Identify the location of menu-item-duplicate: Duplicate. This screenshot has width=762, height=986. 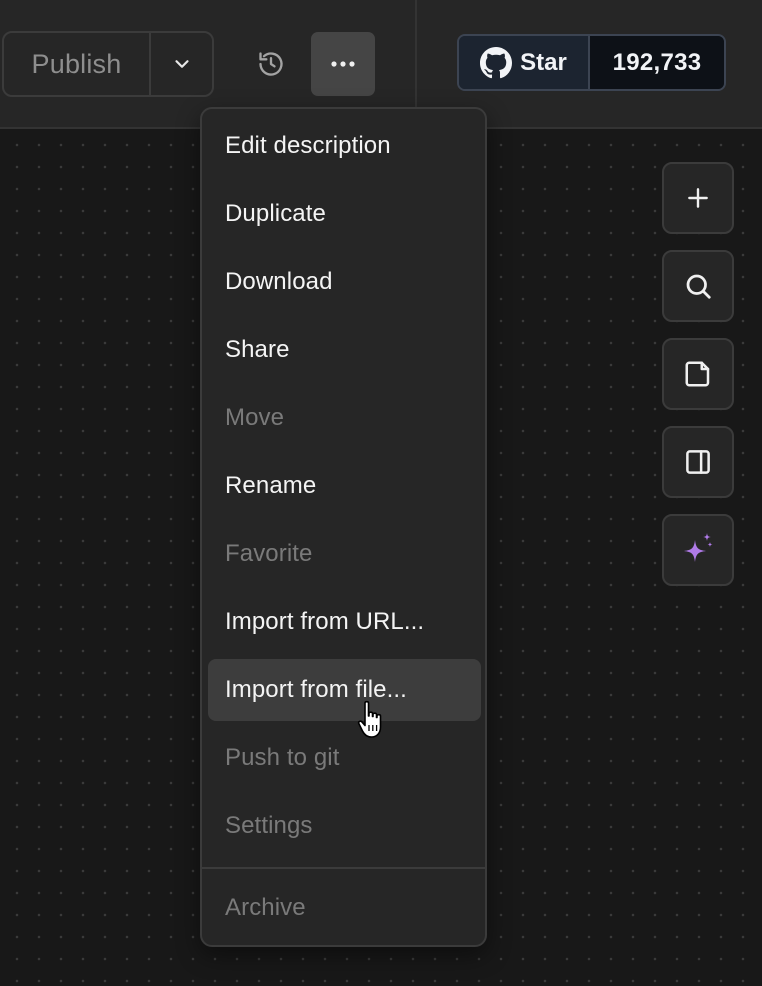
(344, 214).